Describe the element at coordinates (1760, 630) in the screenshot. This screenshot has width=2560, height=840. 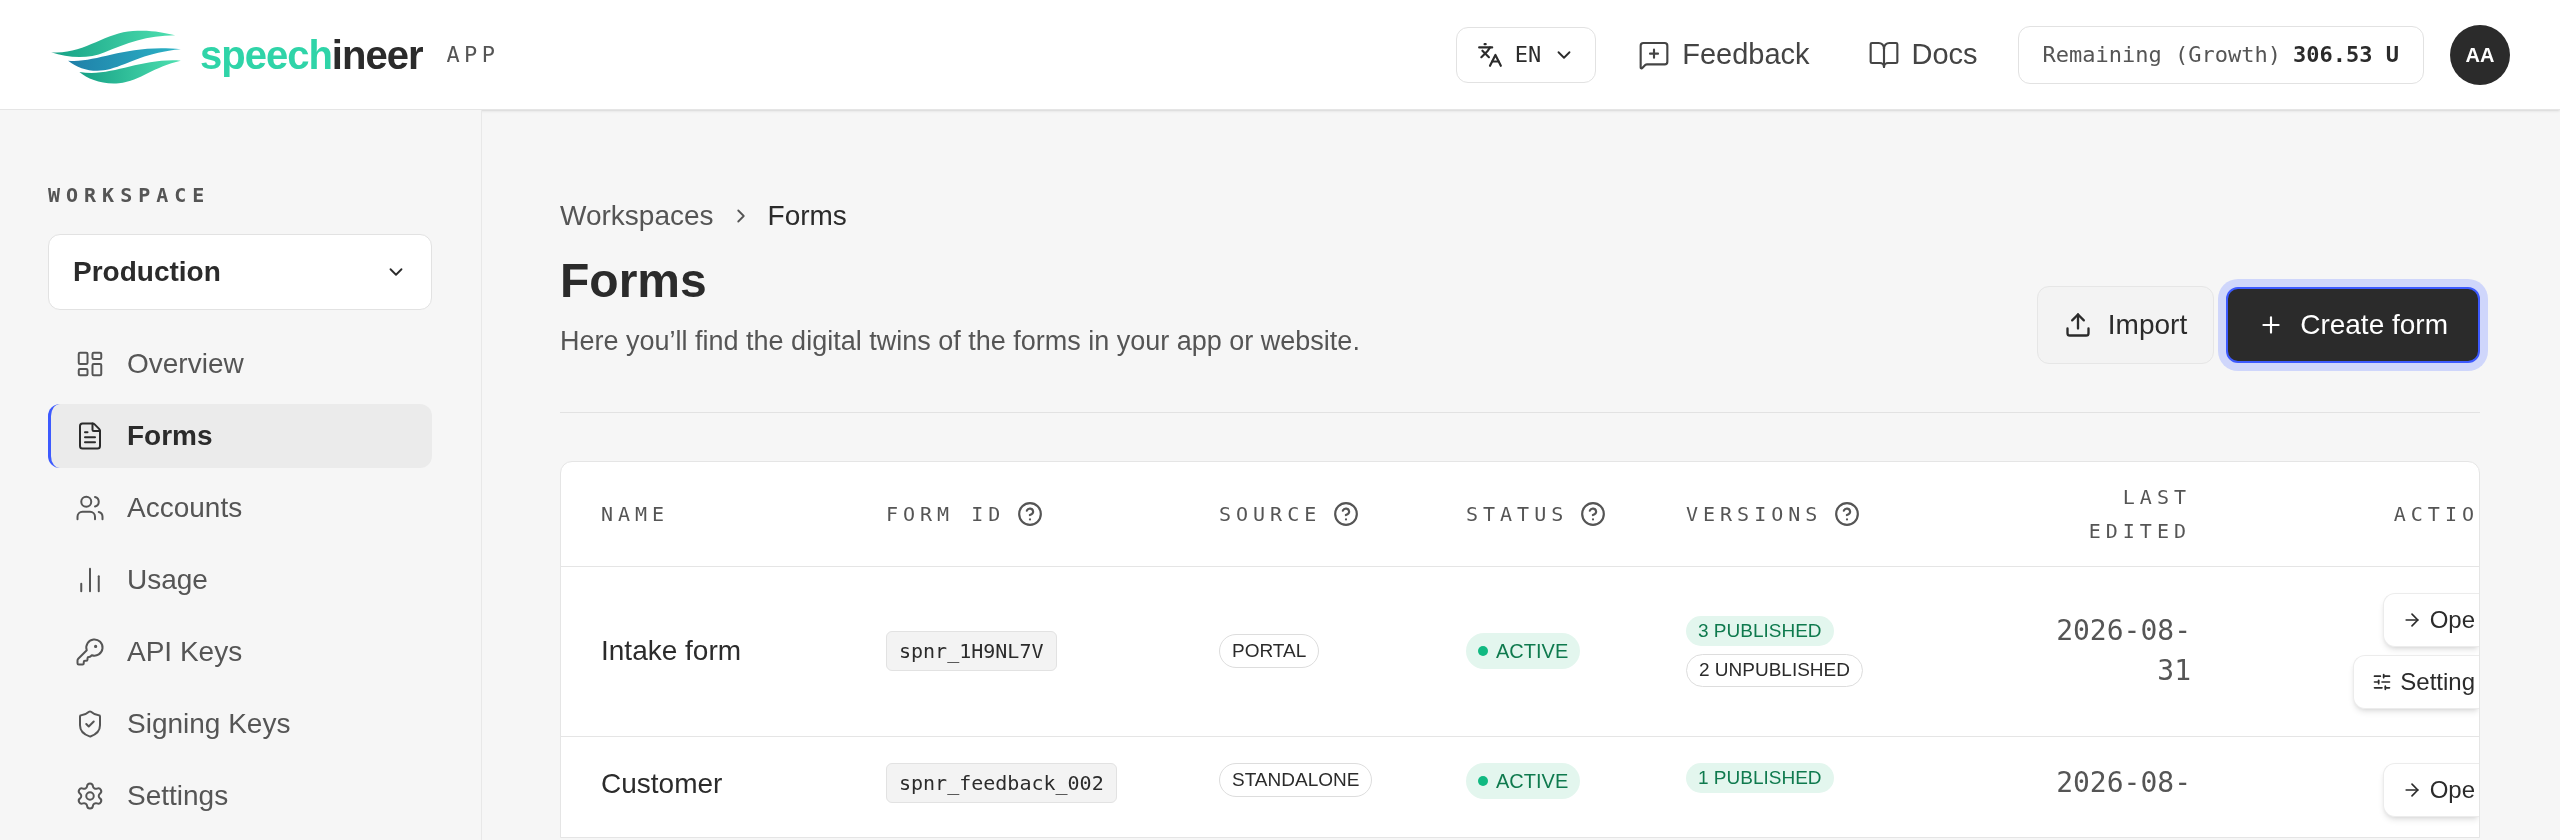
I see `version-tag: 3 PUBLISHED` at that location.